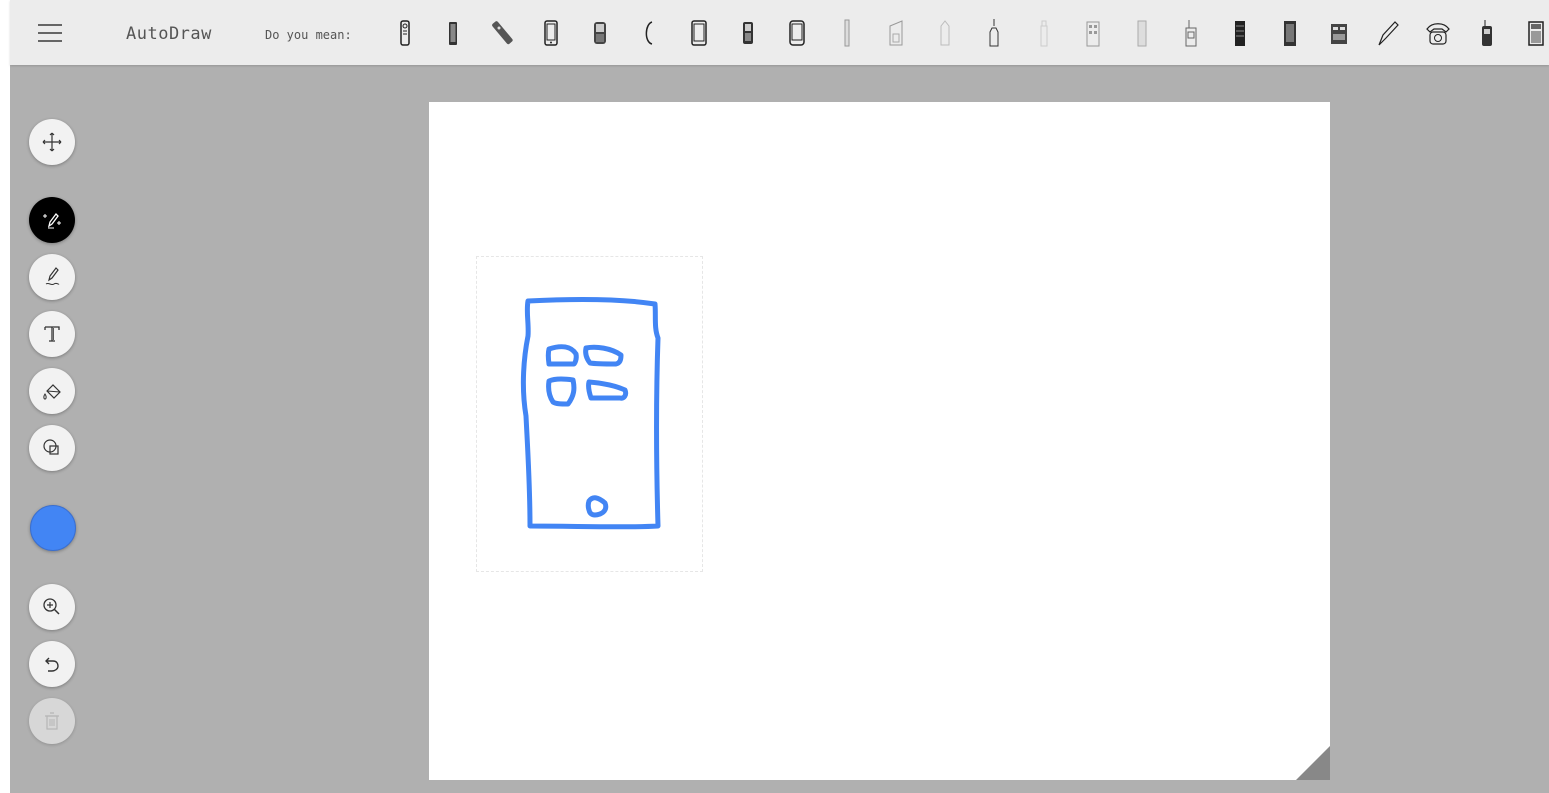 The image size is (1549, 793). I want to click on pen-nib-icon, so click(1388, 33).